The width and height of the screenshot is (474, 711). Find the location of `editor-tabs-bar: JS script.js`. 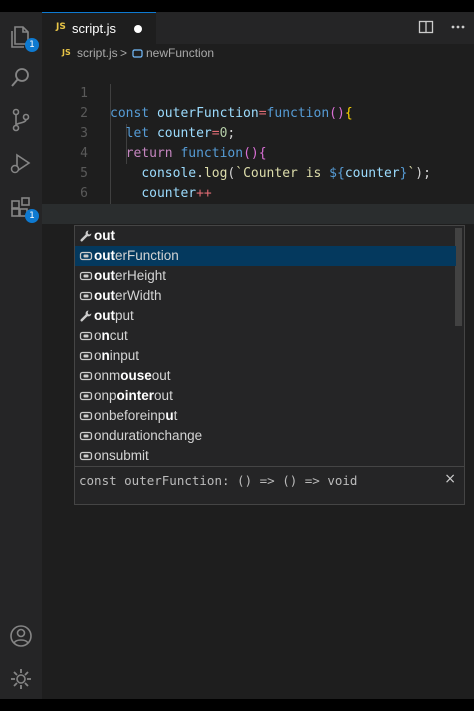

editor-tabs-bar: JS script.js is located at coordinates (258, 28).